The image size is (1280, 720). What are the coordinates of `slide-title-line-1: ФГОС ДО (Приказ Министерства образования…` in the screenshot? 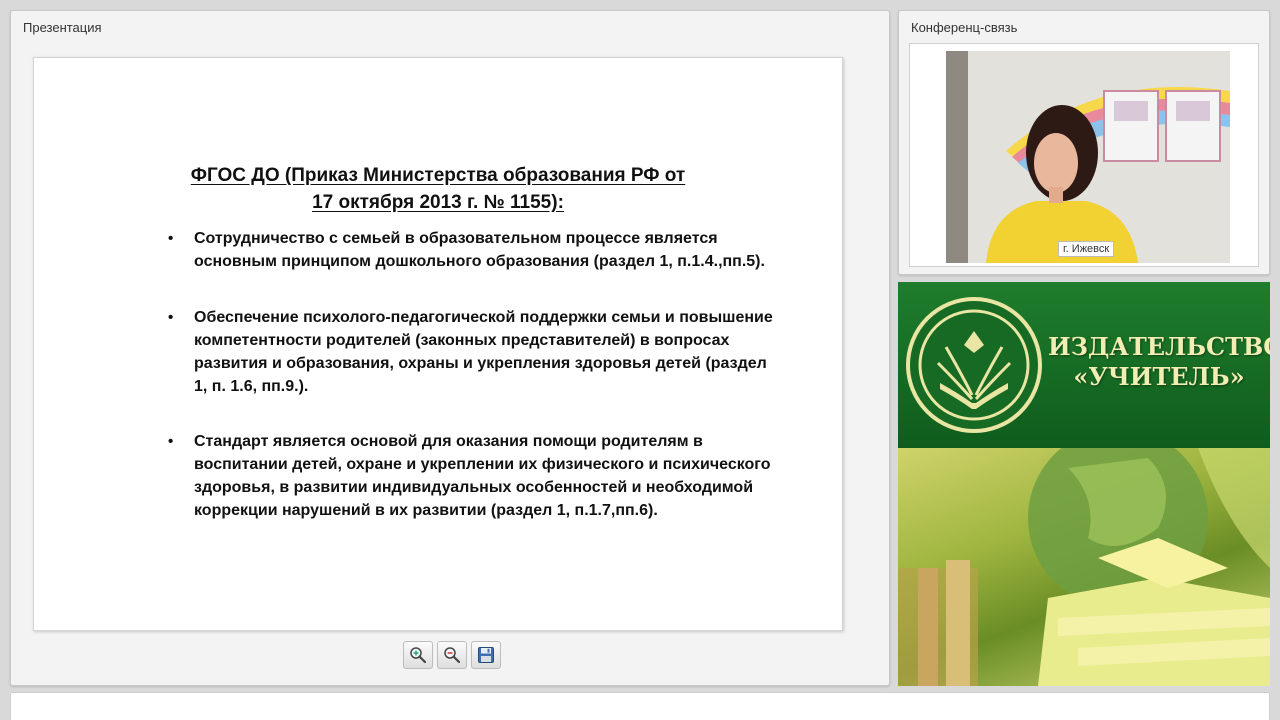 It's located at (438, 175).